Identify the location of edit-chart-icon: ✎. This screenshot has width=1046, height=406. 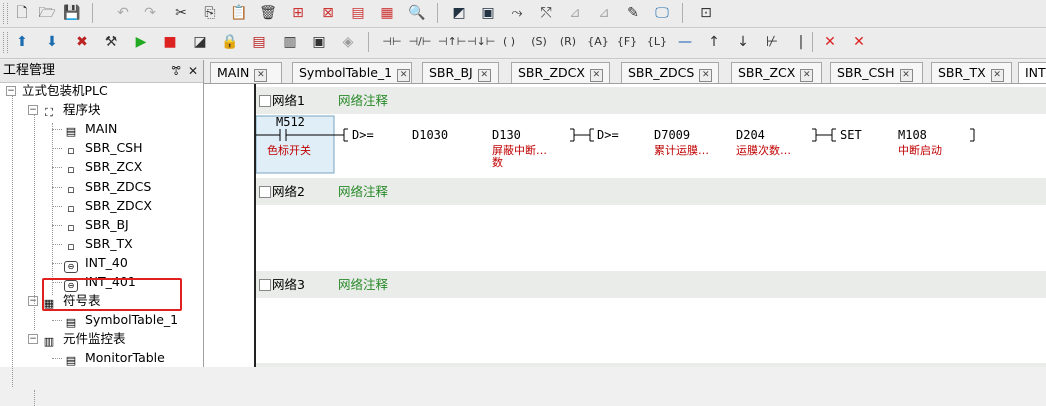
(633, 13).